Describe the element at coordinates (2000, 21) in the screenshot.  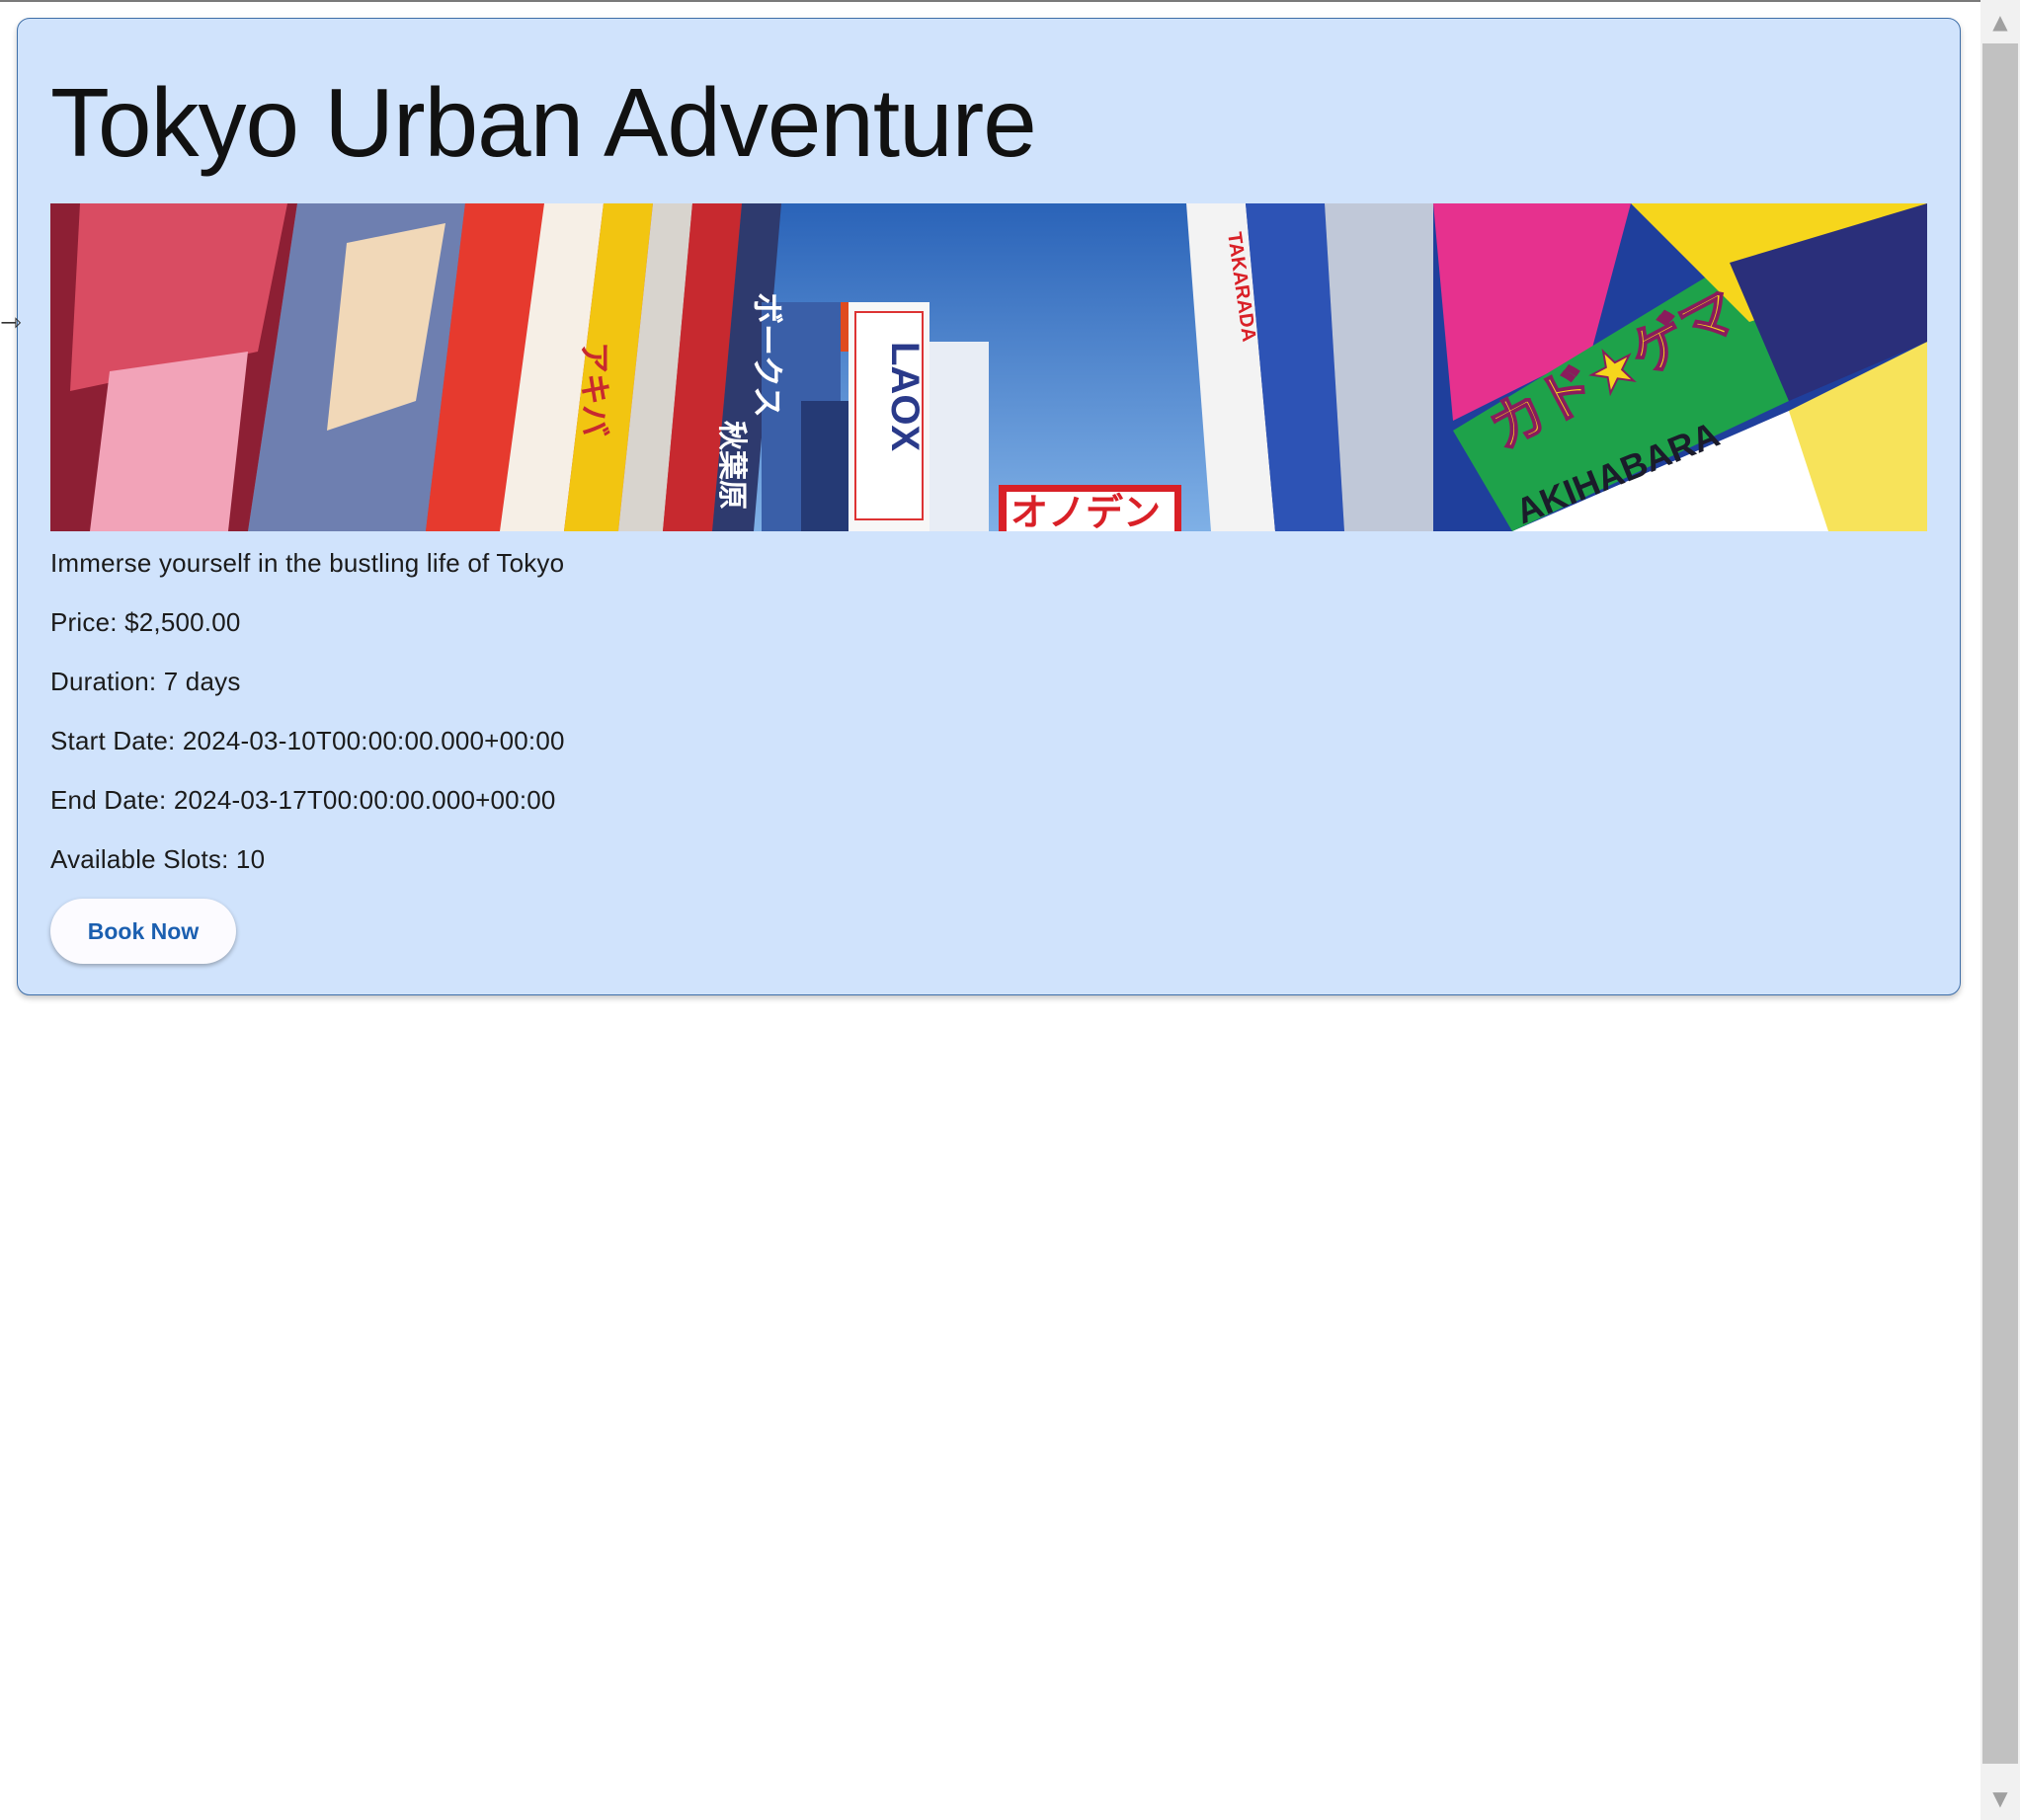
I see `scroll-up-arrow-icon: ▲` at that location.